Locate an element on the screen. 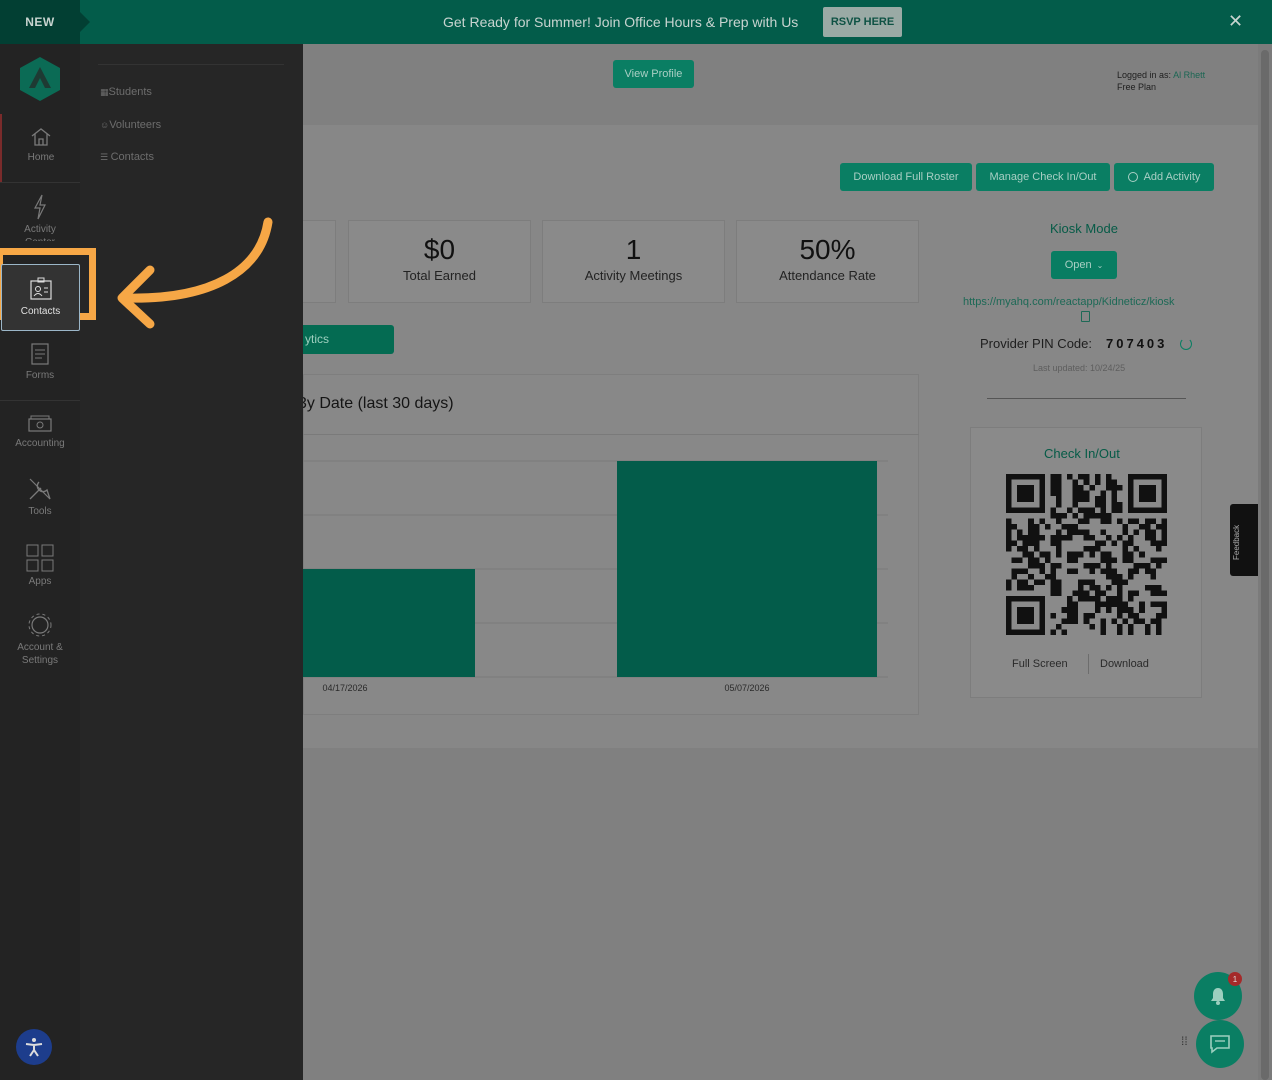 Image resolution: width=1272 pixels, height=1080 pixels. sidebar-item-label: Home is located at coordinates (41, 157).